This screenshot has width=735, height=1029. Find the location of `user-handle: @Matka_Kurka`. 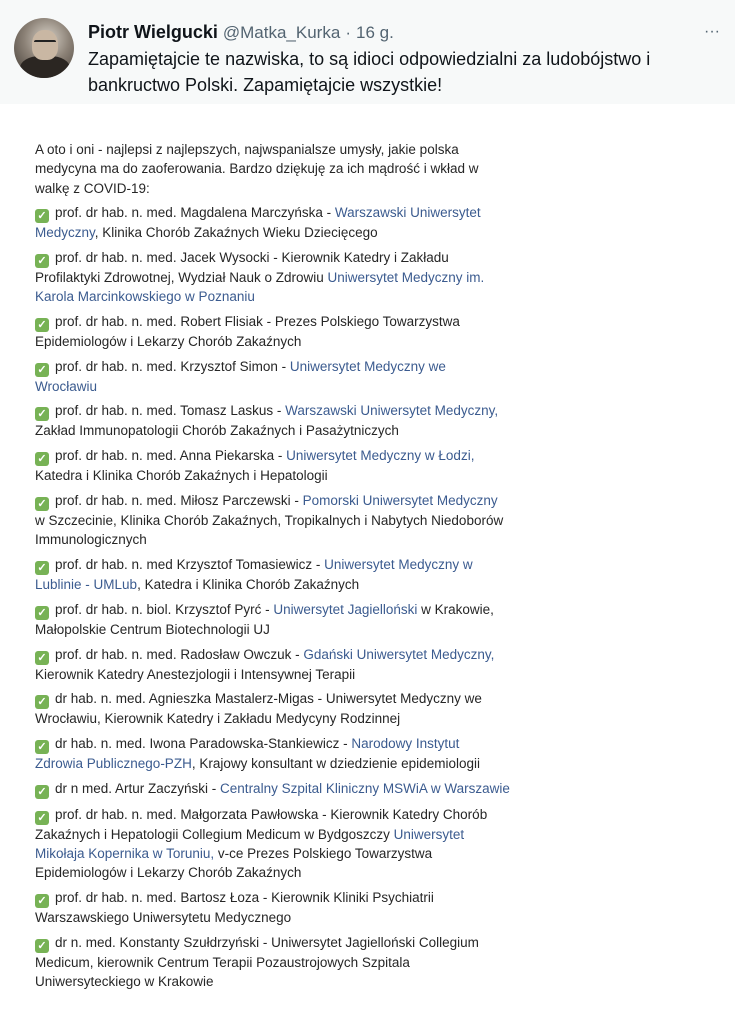

user-handle: @Matka_Kurka is located at coordinates (281, 32).